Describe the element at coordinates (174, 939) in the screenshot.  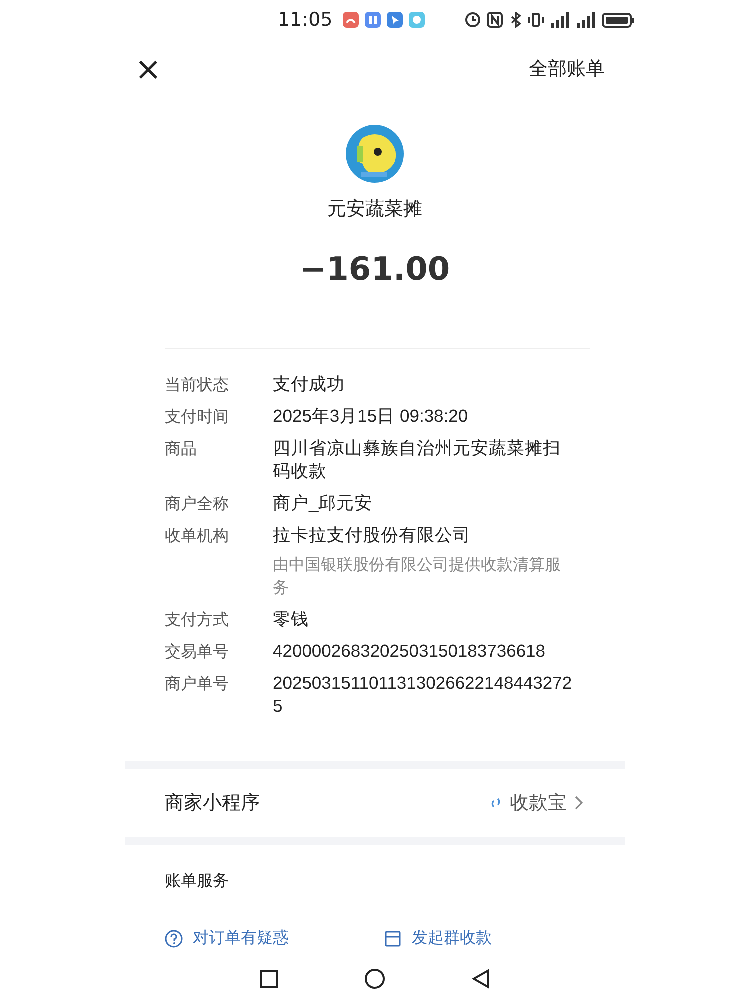
I see `question-icon` at that location.